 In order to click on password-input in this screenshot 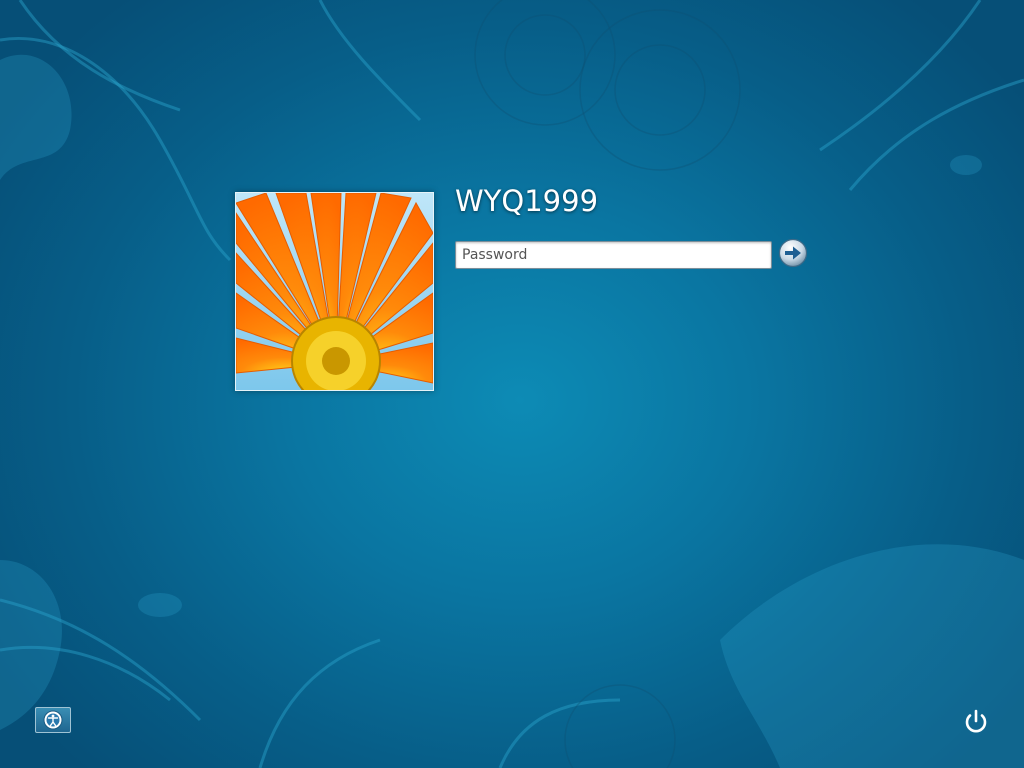, I will do `click(613, 255)`.